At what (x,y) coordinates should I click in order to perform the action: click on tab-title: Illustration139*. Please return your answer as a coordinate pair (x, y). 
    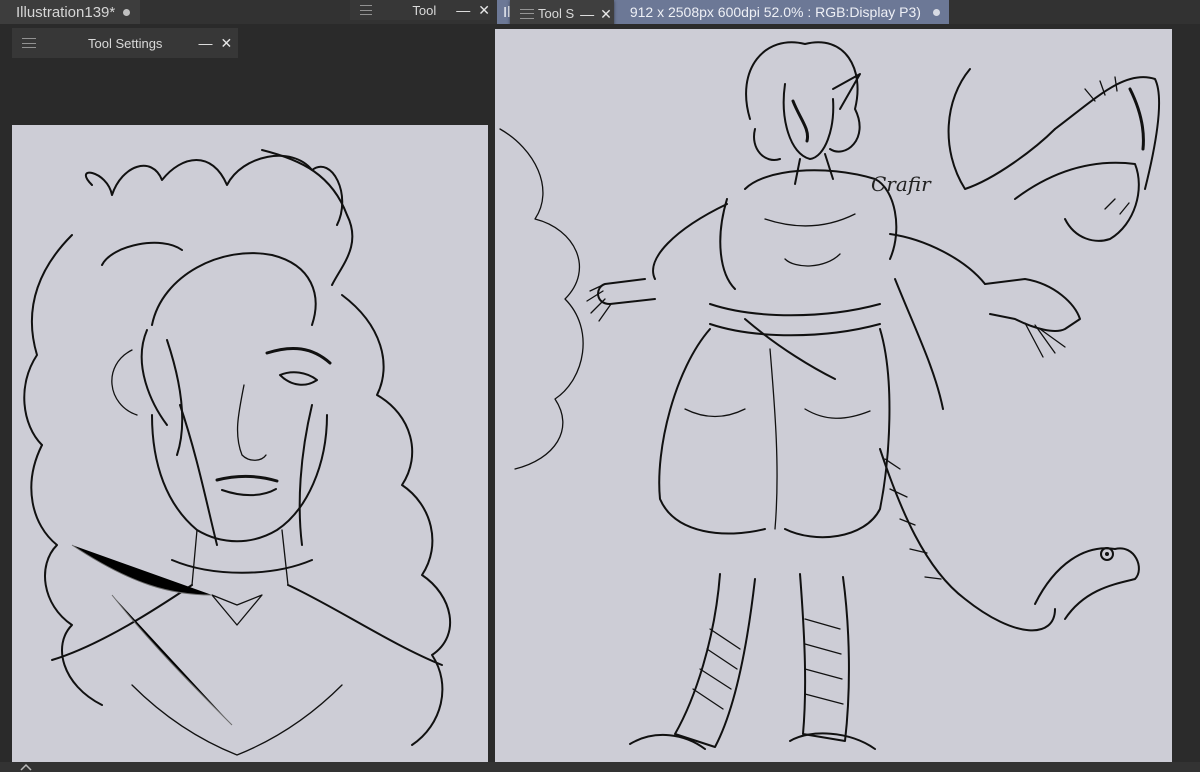
    Looking at the image, I should click on (66, 12).